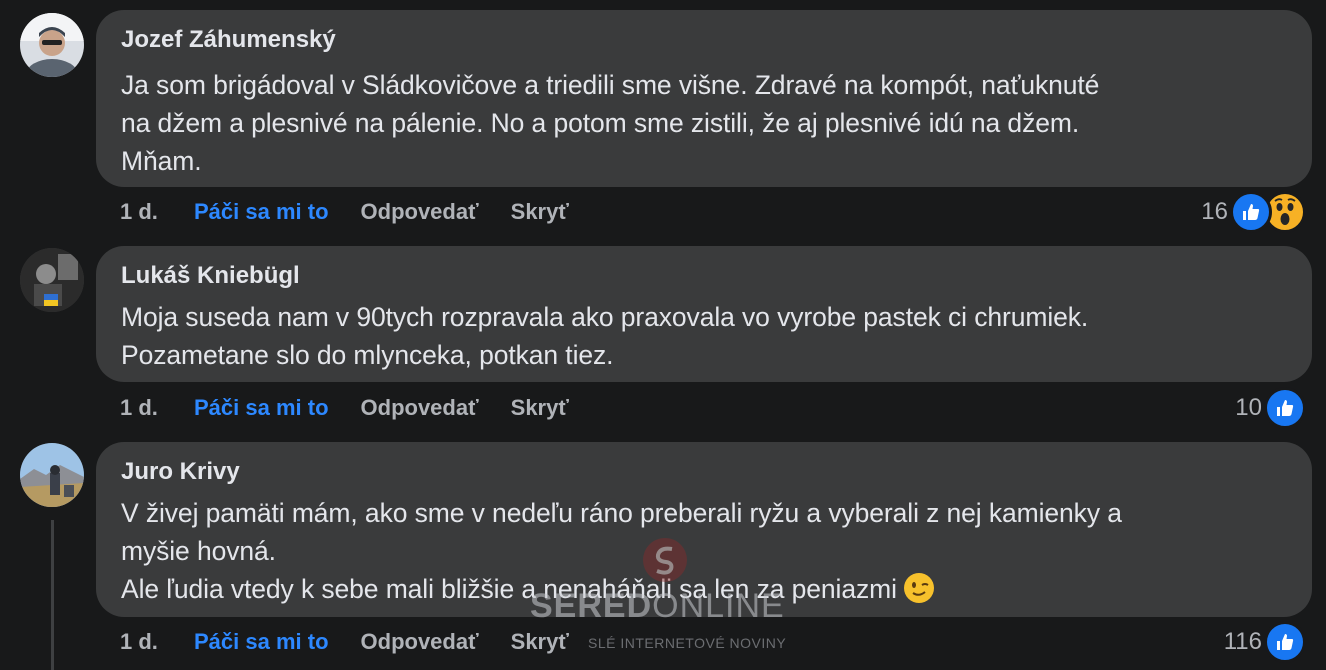 This screenshot has height=670, width=1326. I want to click on reaction-summary: 10, so click(1270, 408).